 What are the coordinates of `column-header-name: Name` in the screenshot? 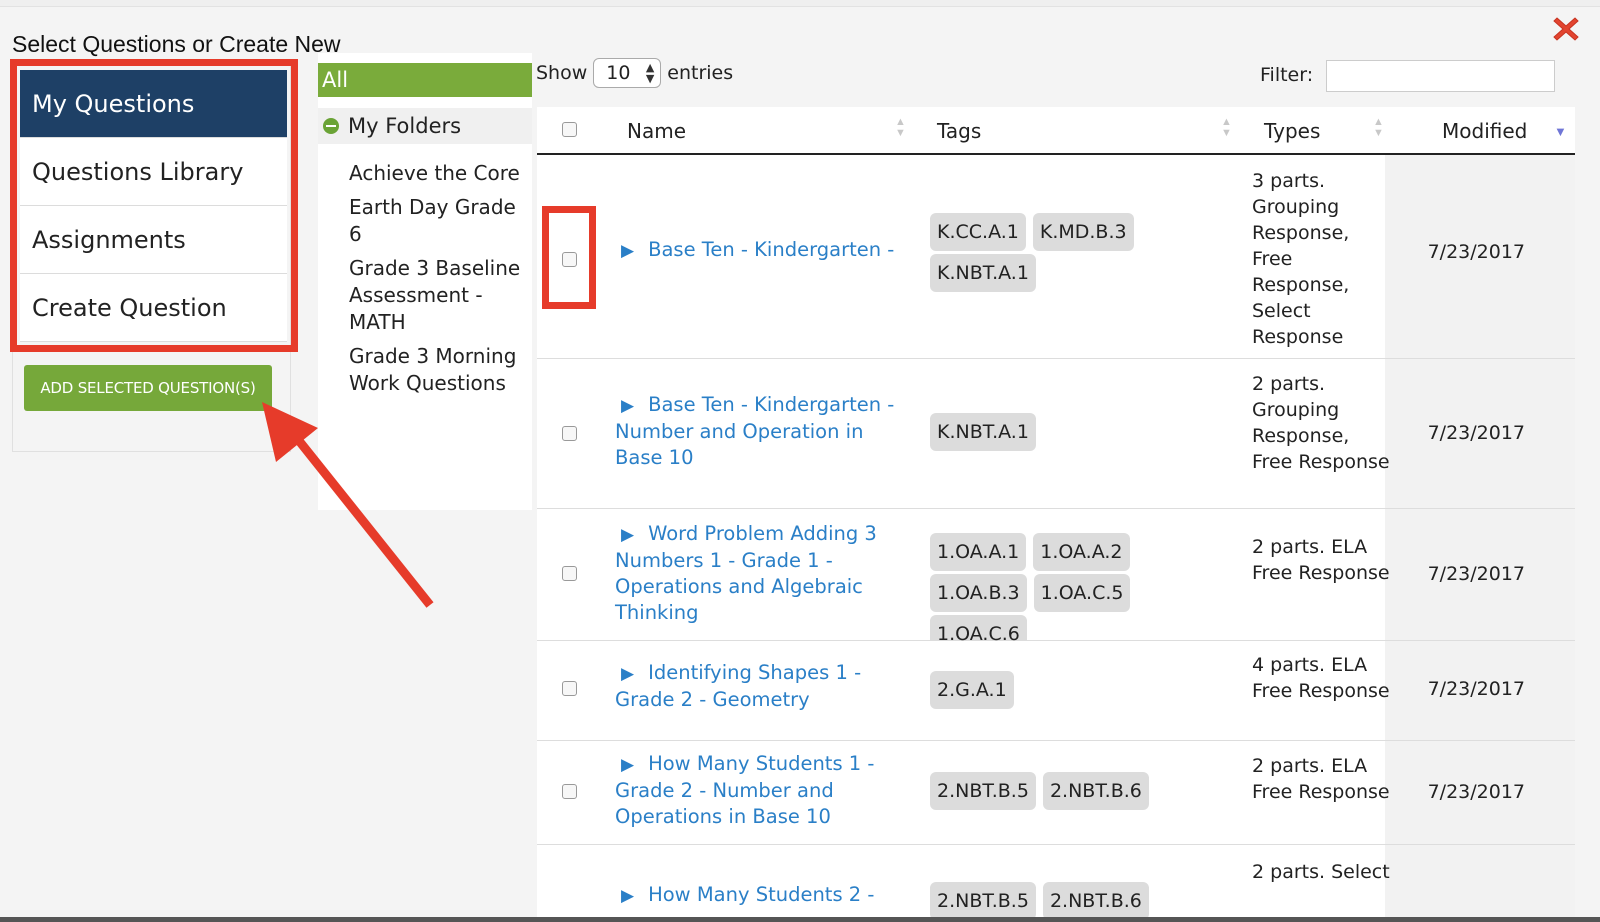 It's located at (656, 131).